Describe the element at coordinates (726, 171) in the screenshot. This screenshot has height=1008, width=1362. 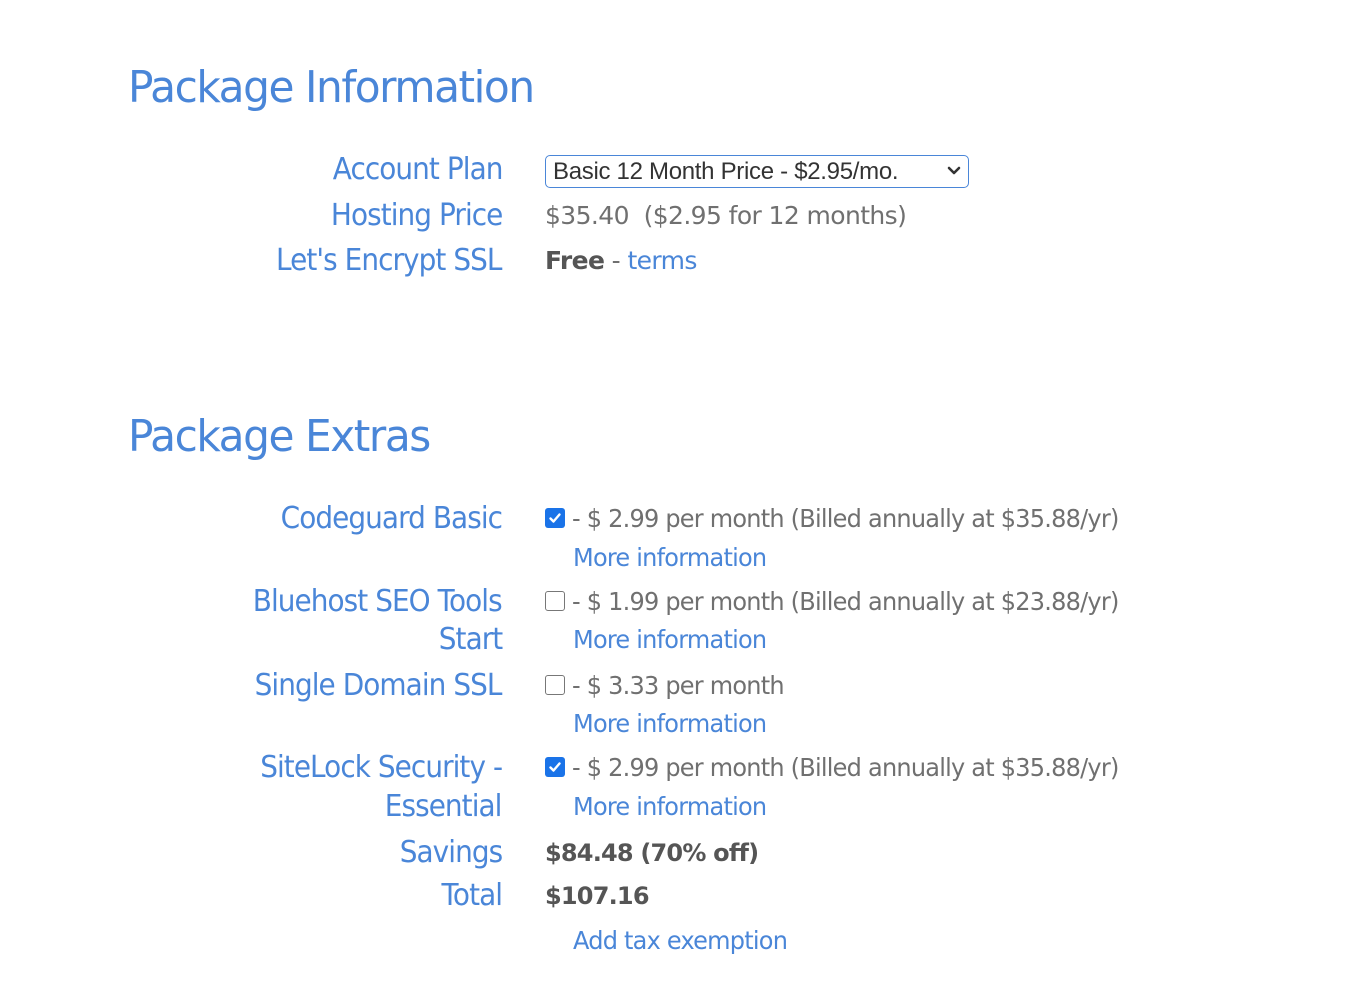
I see `account-plan-selected-value: Basic 12 Month Price - $2.95/mo.` at that location.